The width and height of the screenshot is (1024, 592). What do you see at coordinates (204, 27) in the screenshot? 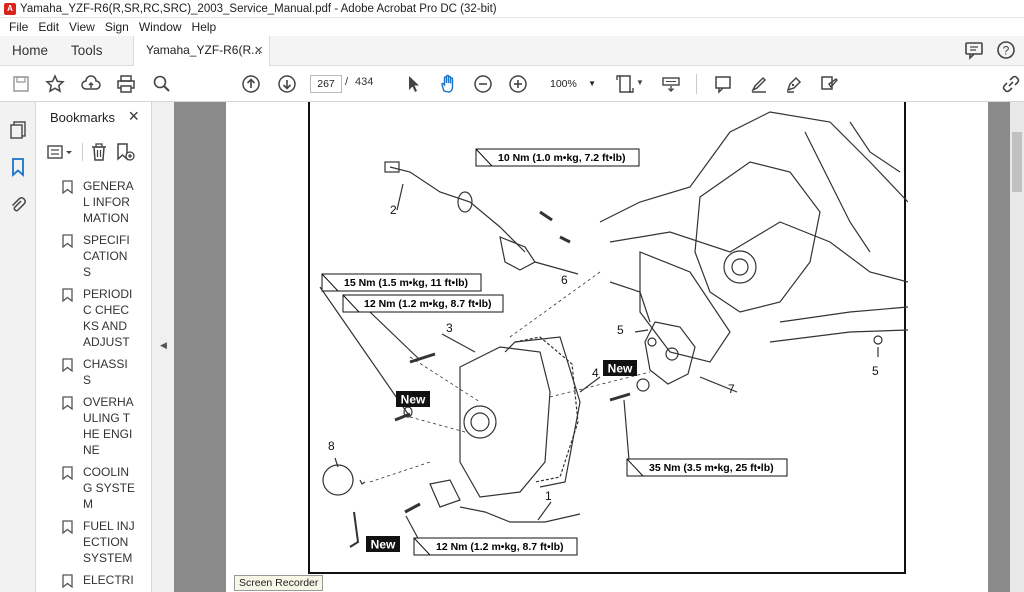
I see `menu-help: Help` at bounding box center [204, 27].